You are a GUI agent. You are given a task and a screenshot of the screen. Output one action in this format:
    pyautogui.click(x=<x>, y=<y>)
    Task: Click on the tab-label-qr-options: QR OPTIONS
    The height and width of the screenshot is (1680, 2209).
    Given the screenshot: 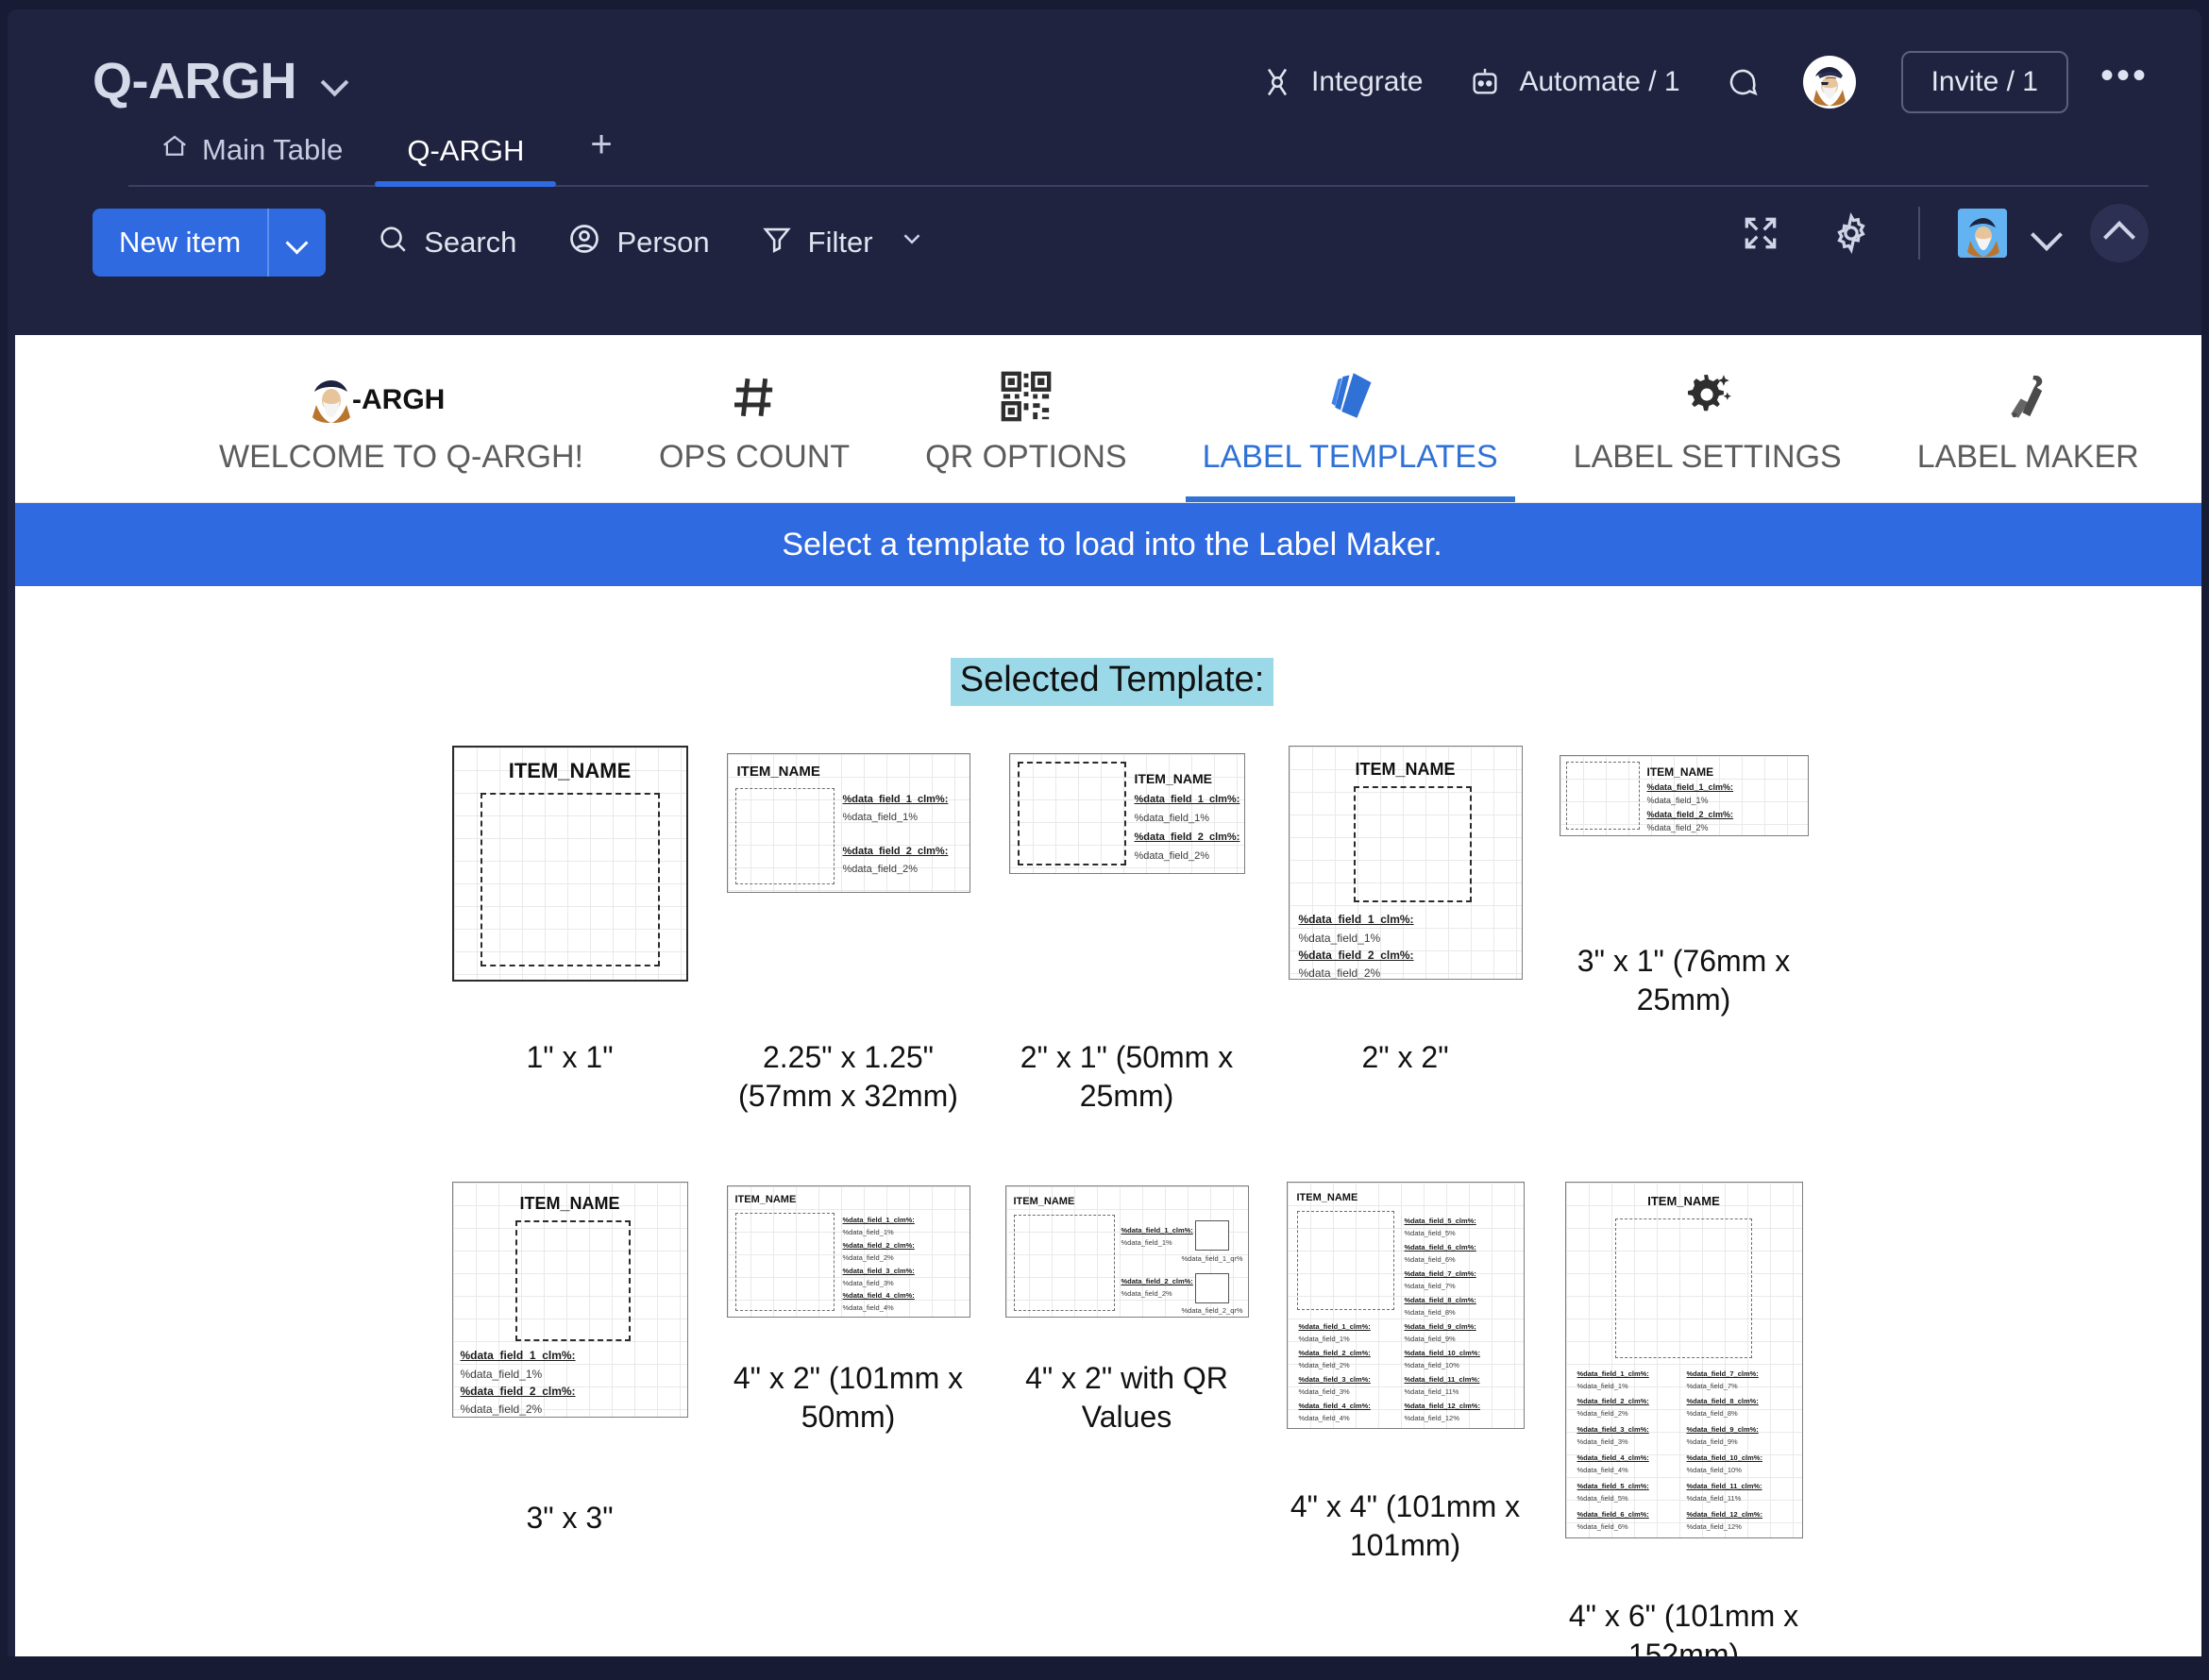 What is the action you would take?
    pyautogui.click(x=1026, y=457)
    